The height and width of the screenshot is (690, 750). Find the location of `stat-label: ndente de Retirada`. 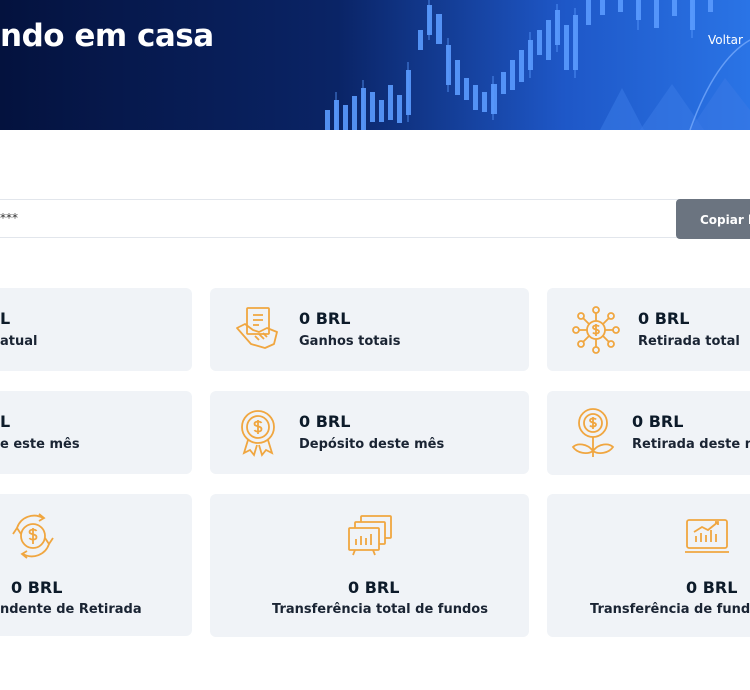

stat-label: ndente de Retirada is located at coordinates (71, 609).